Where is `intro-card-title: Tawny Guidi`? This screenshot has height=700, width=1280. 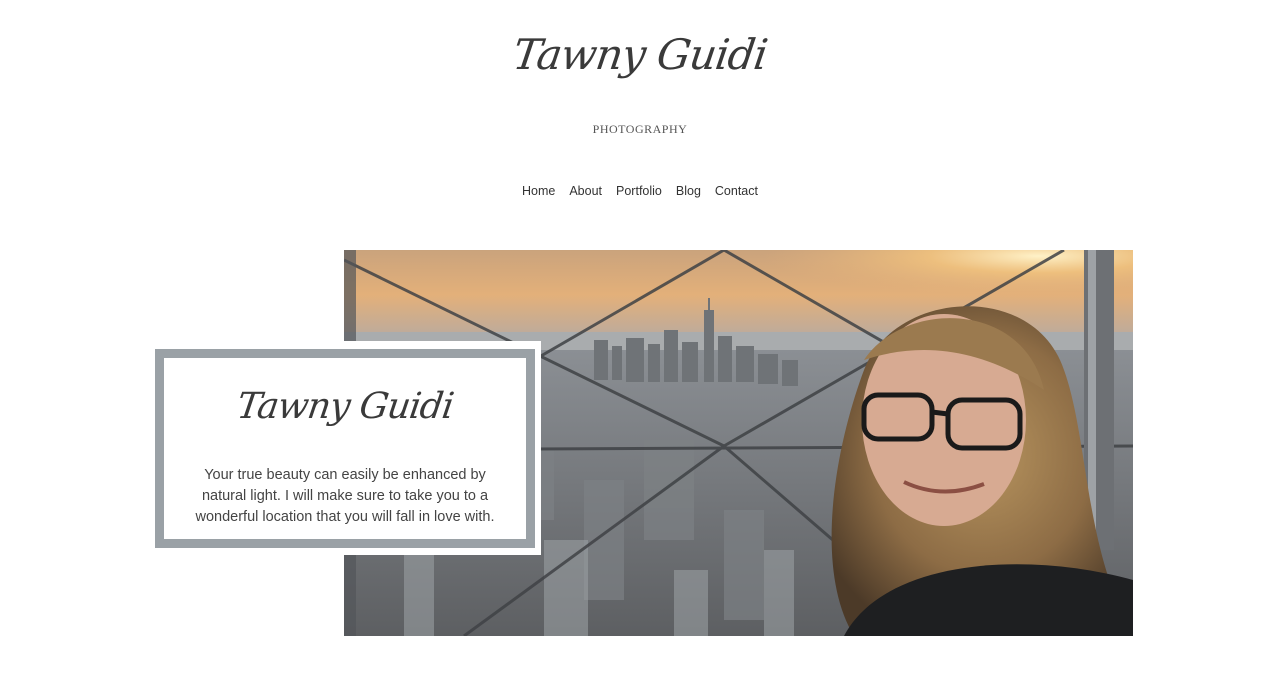
intro-card-title: Tawny Guidi is located at coordinates (345, 406).